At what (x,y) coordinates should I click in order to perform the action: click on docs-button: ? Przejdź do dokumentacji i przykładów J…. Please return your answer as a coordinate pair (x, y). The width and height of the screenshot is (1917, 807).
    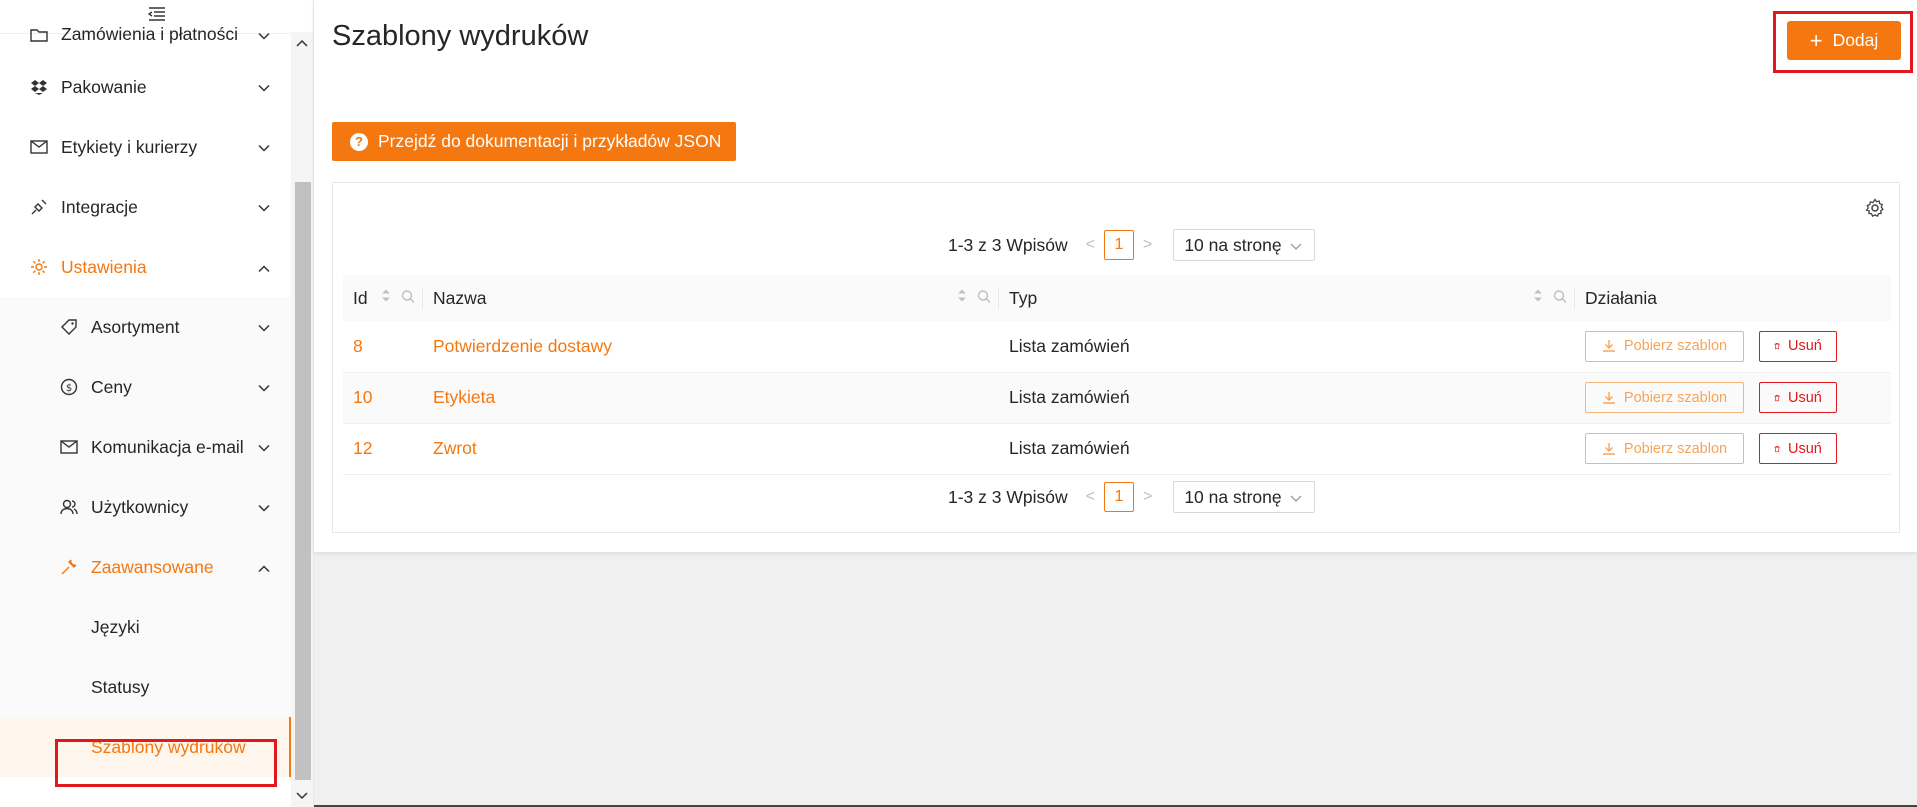
    Looking at the image, I should click on (534, 141).